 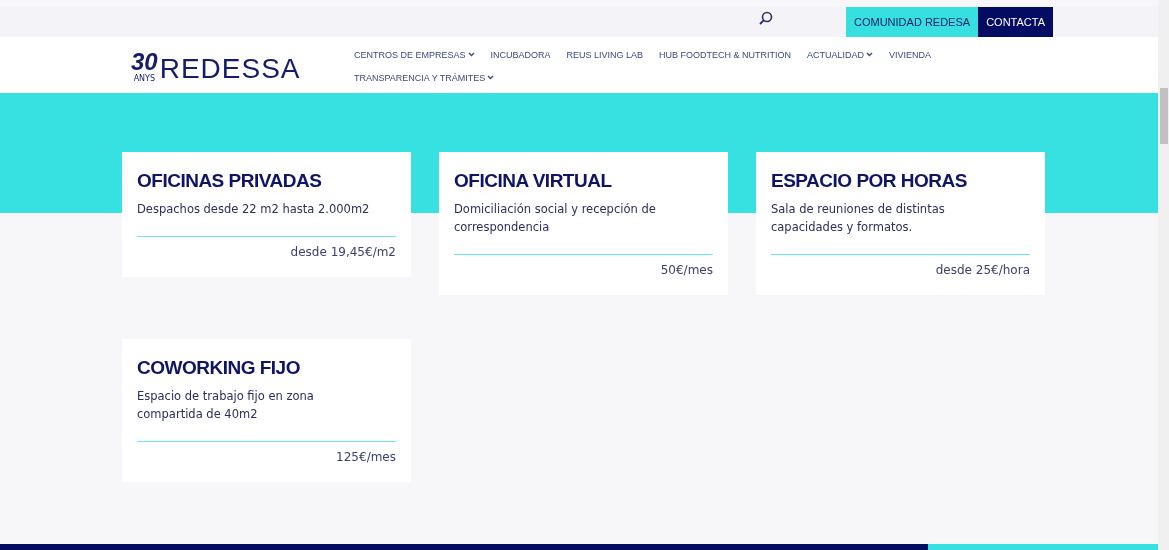 I want to click on card-description: Domiciliación social y recepción de correspondencia, so click(x=555, y=218).